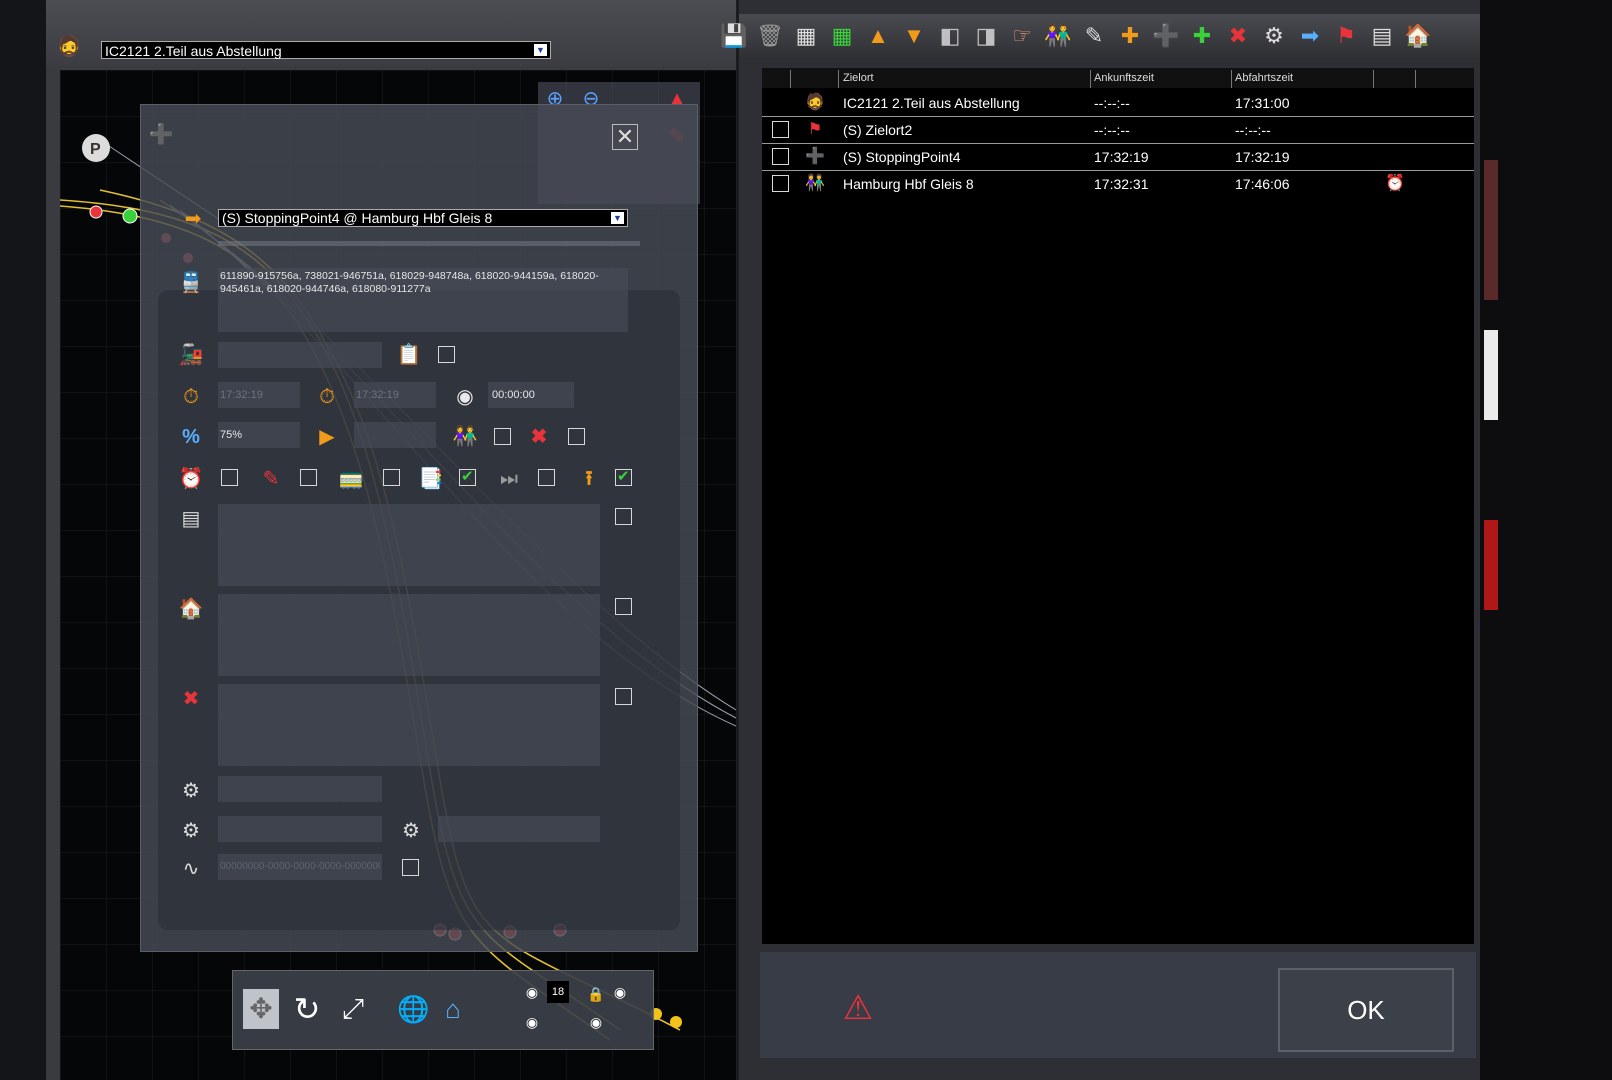  What do you see at coordinates (1274, 36) in the screenshot?
I see `settings-icon: ⚙` at bounding box center [1274, 36].